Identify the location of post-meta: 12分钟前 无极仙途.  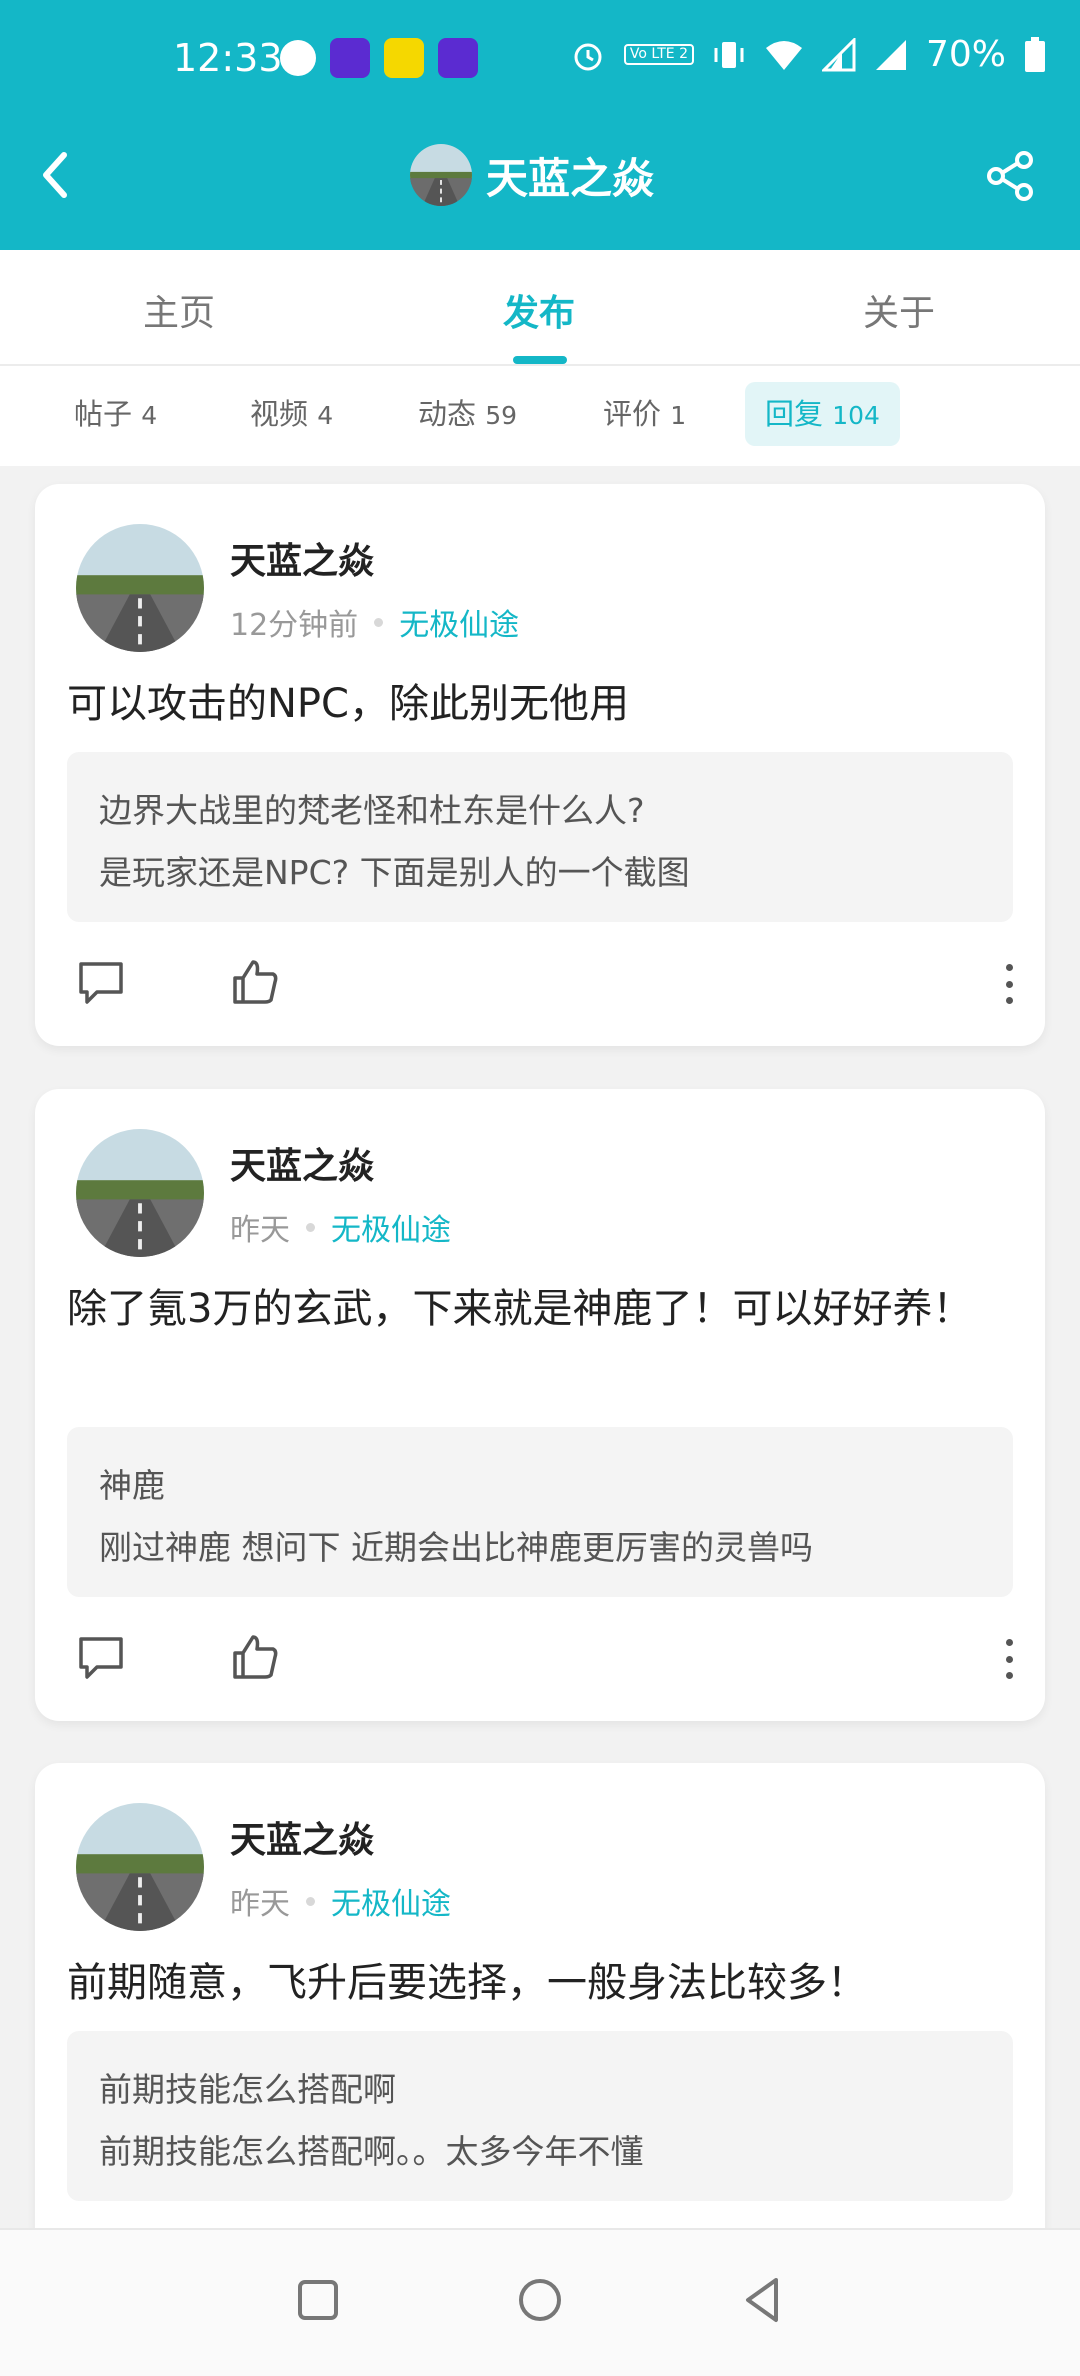
(374, 622).